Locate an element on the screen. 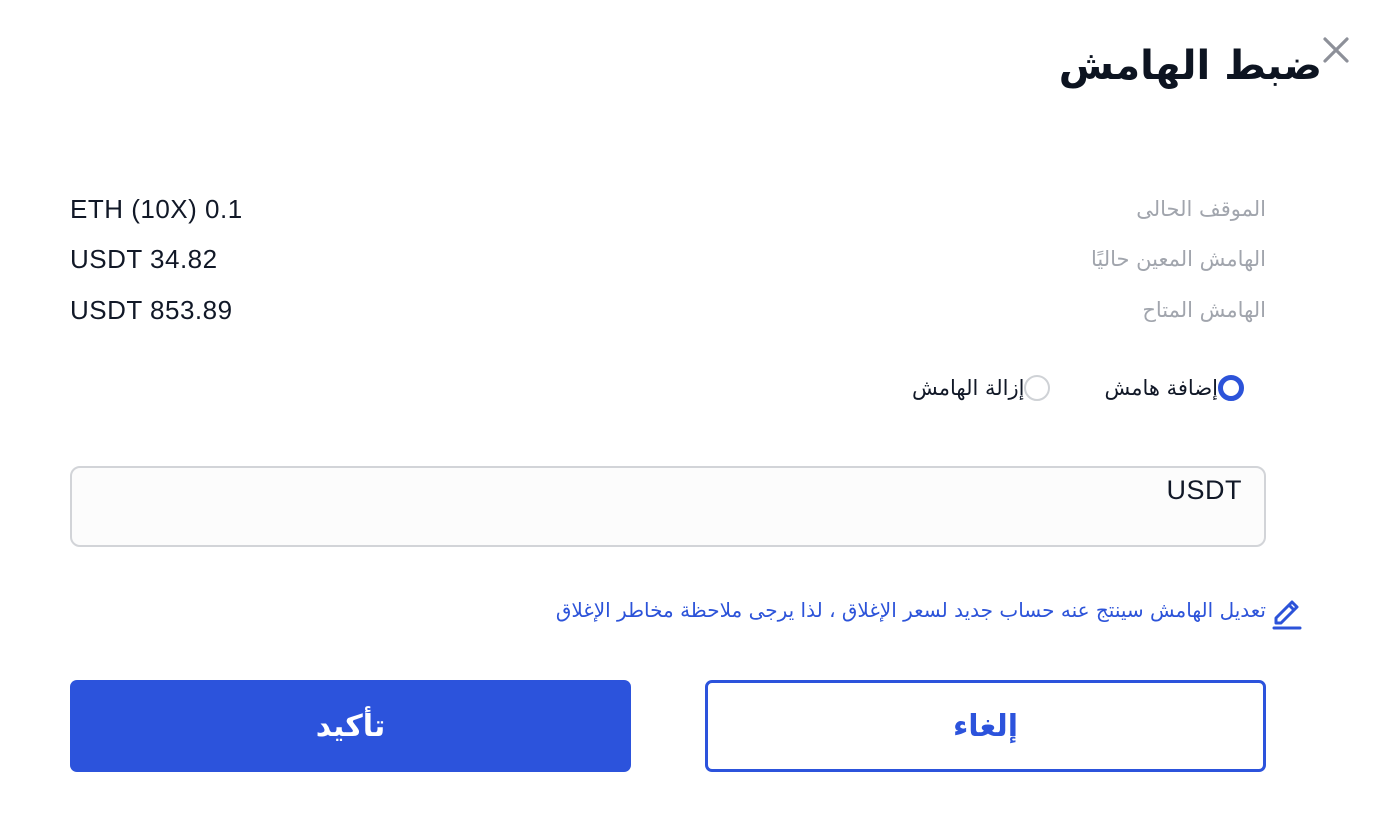 Image resolution: width=1374 pixels, height=826 pixels. assigned-margin-label: الهامش المعين حاليًا is located at coordinates (1178, 259).